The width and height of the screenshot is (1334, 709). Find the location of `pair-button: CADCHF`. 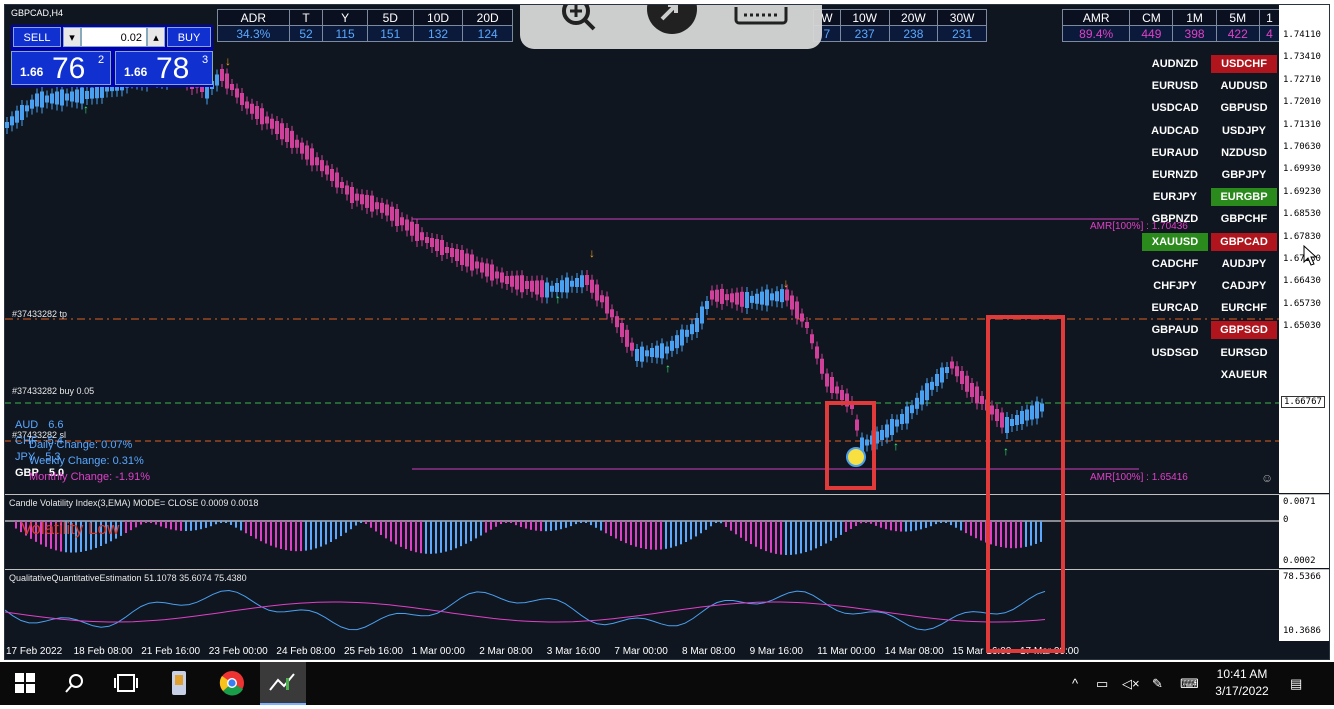

pair-button: CADCHF is located at coordinates (1175, 264).